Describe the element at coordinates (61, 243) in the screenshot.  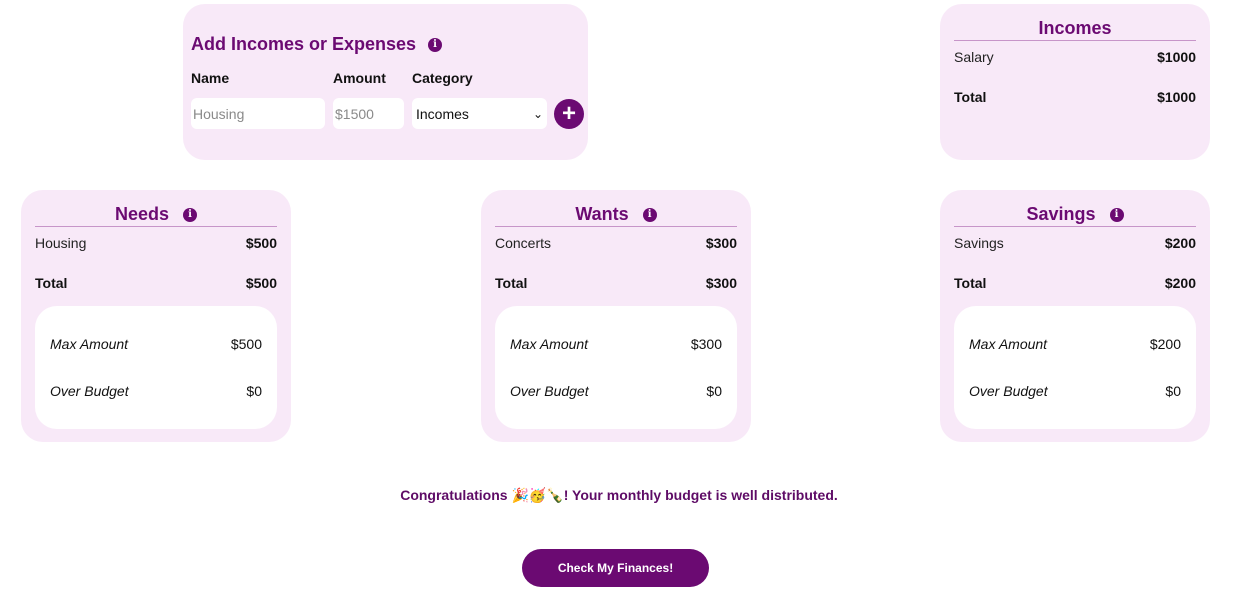
I see `item-name: Housing` at that location.